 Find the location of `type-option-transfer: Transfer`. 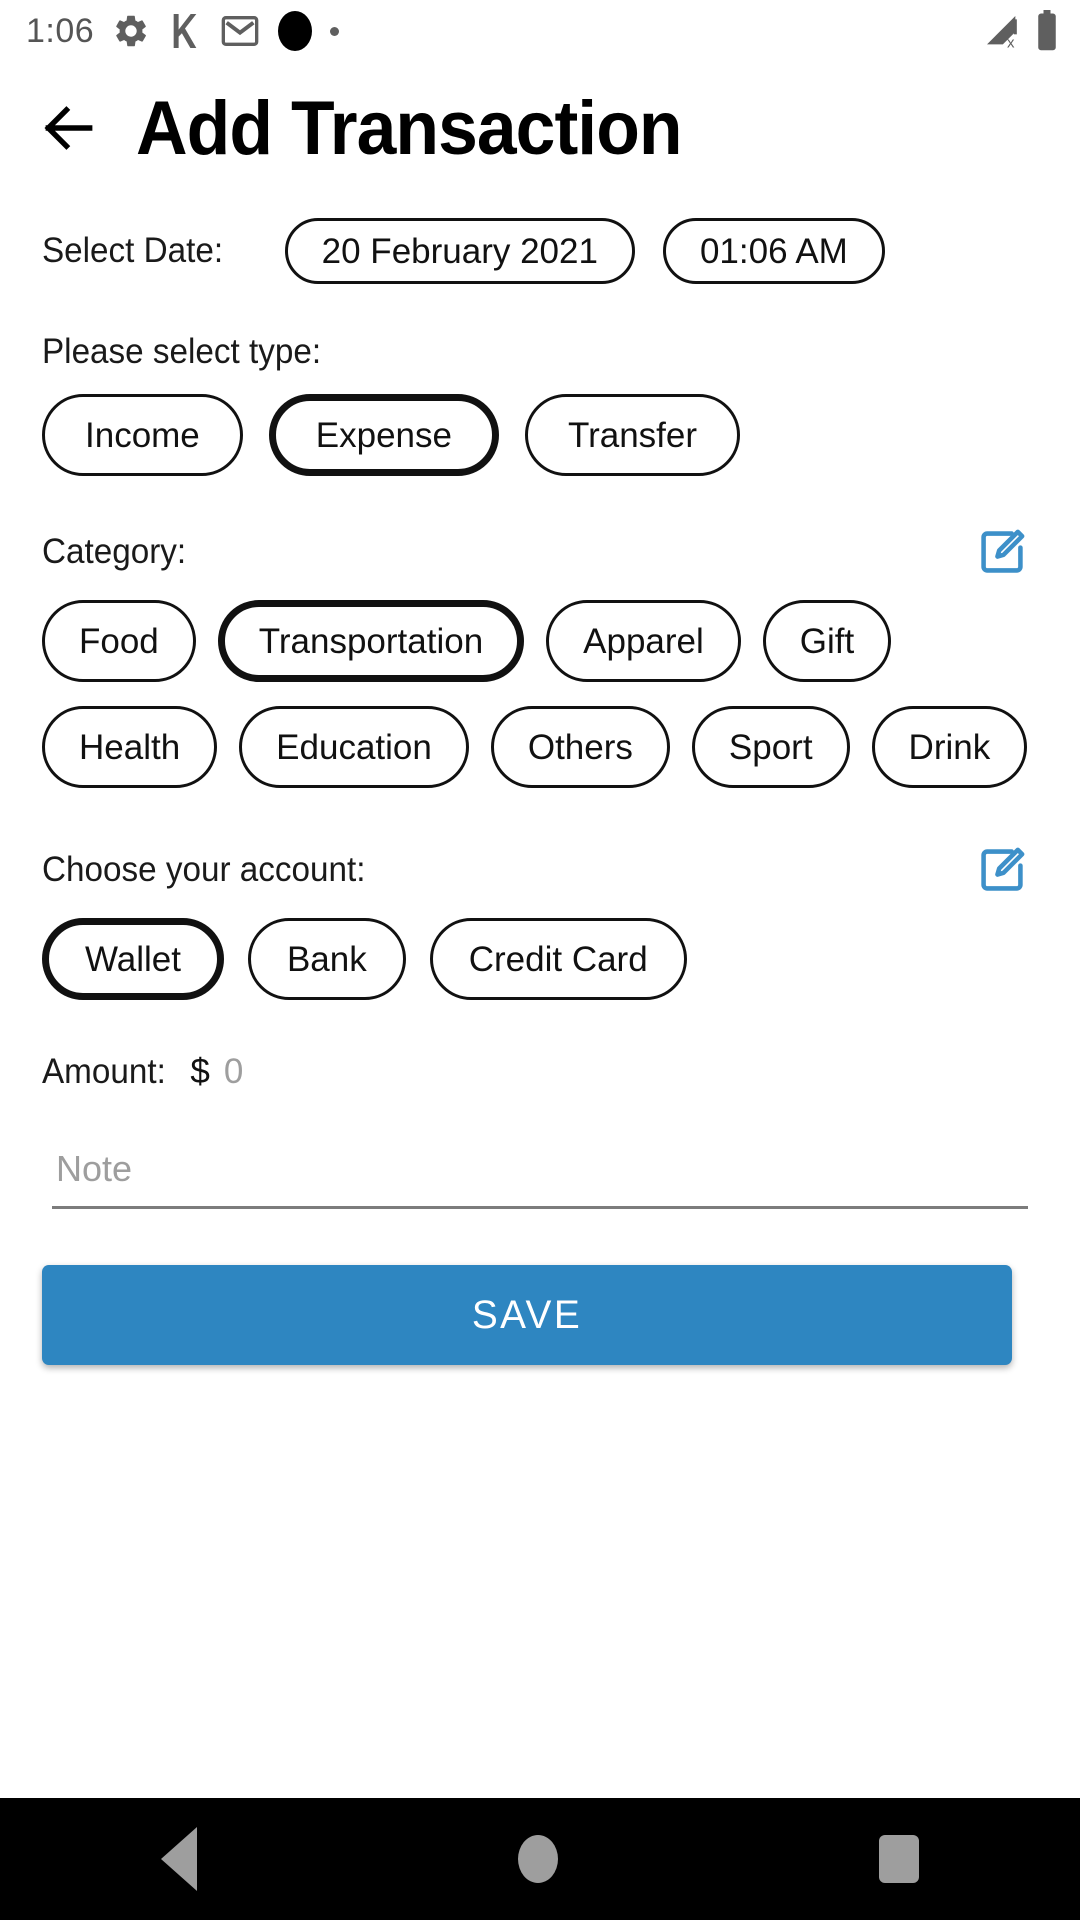

type-option-transfer: Transfer is located at coordinates (633, 435).